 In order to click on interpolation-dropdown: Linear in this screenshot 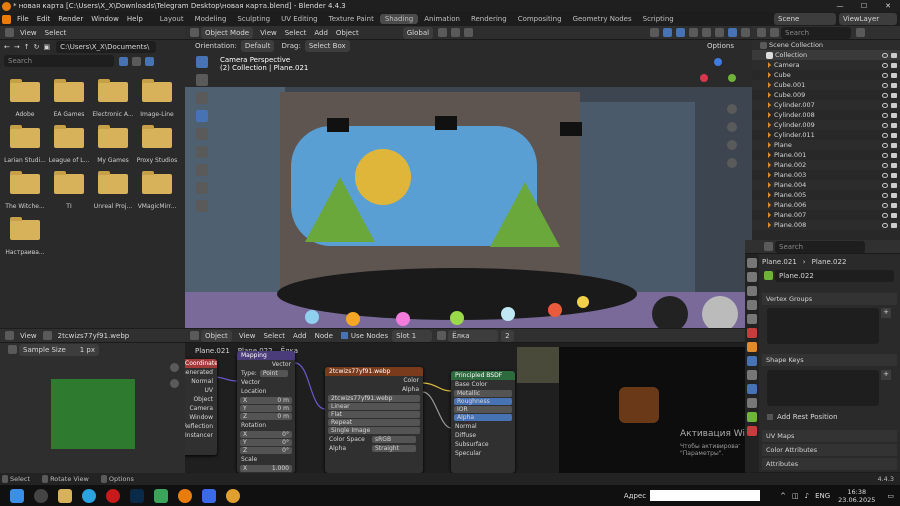, I will do `click(374, 406)`.